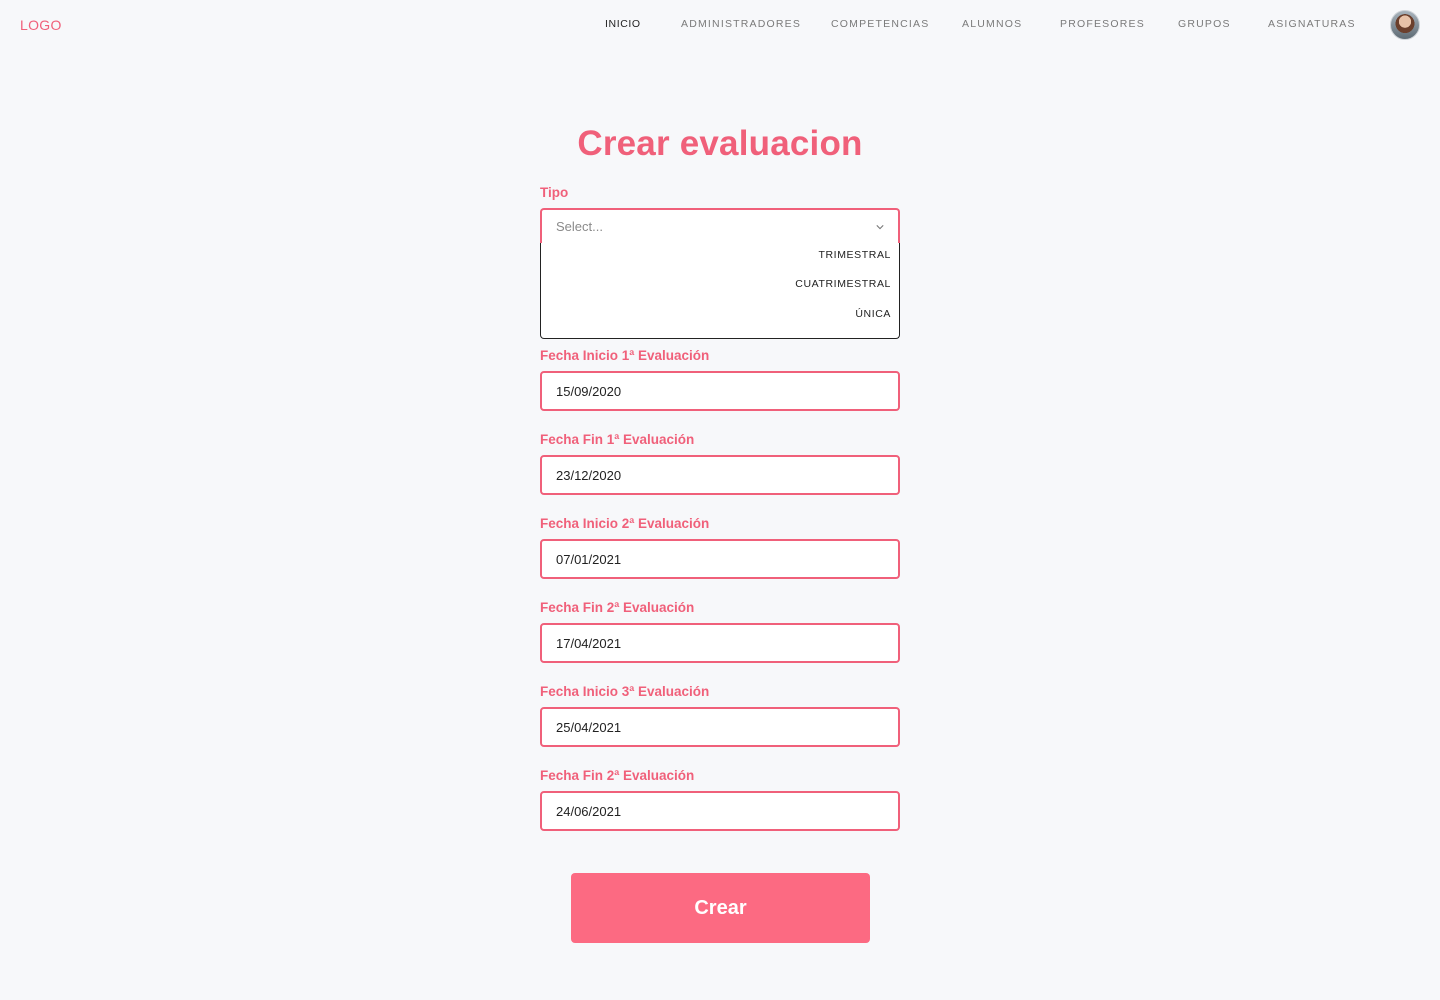 The width and height of the screenshot is (1440, 1000). What do you see at coordinates (625, 523) in the screenshot?
I see `fecha-inicio-2-label: Fecha Inicio 2ª Evaluación` at bounding box center [625, 523].